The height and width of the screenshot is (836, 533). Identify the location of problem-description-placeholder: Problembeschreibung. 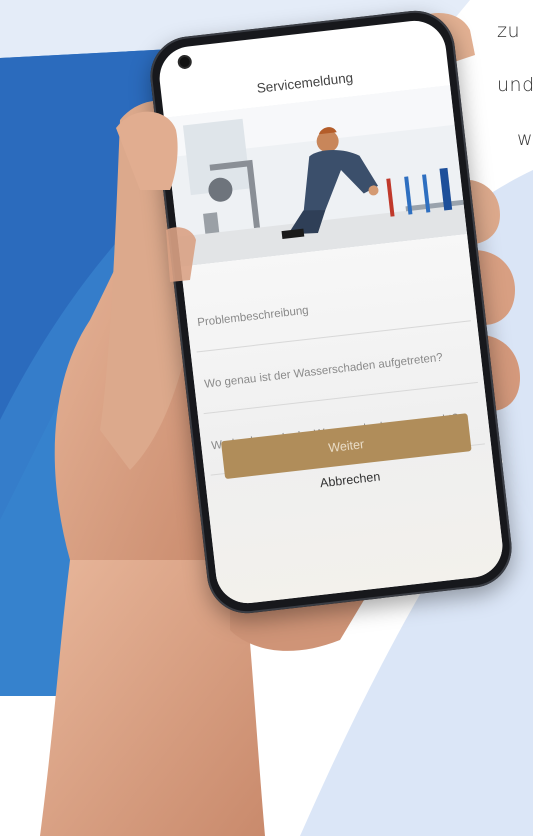
(253, 317).